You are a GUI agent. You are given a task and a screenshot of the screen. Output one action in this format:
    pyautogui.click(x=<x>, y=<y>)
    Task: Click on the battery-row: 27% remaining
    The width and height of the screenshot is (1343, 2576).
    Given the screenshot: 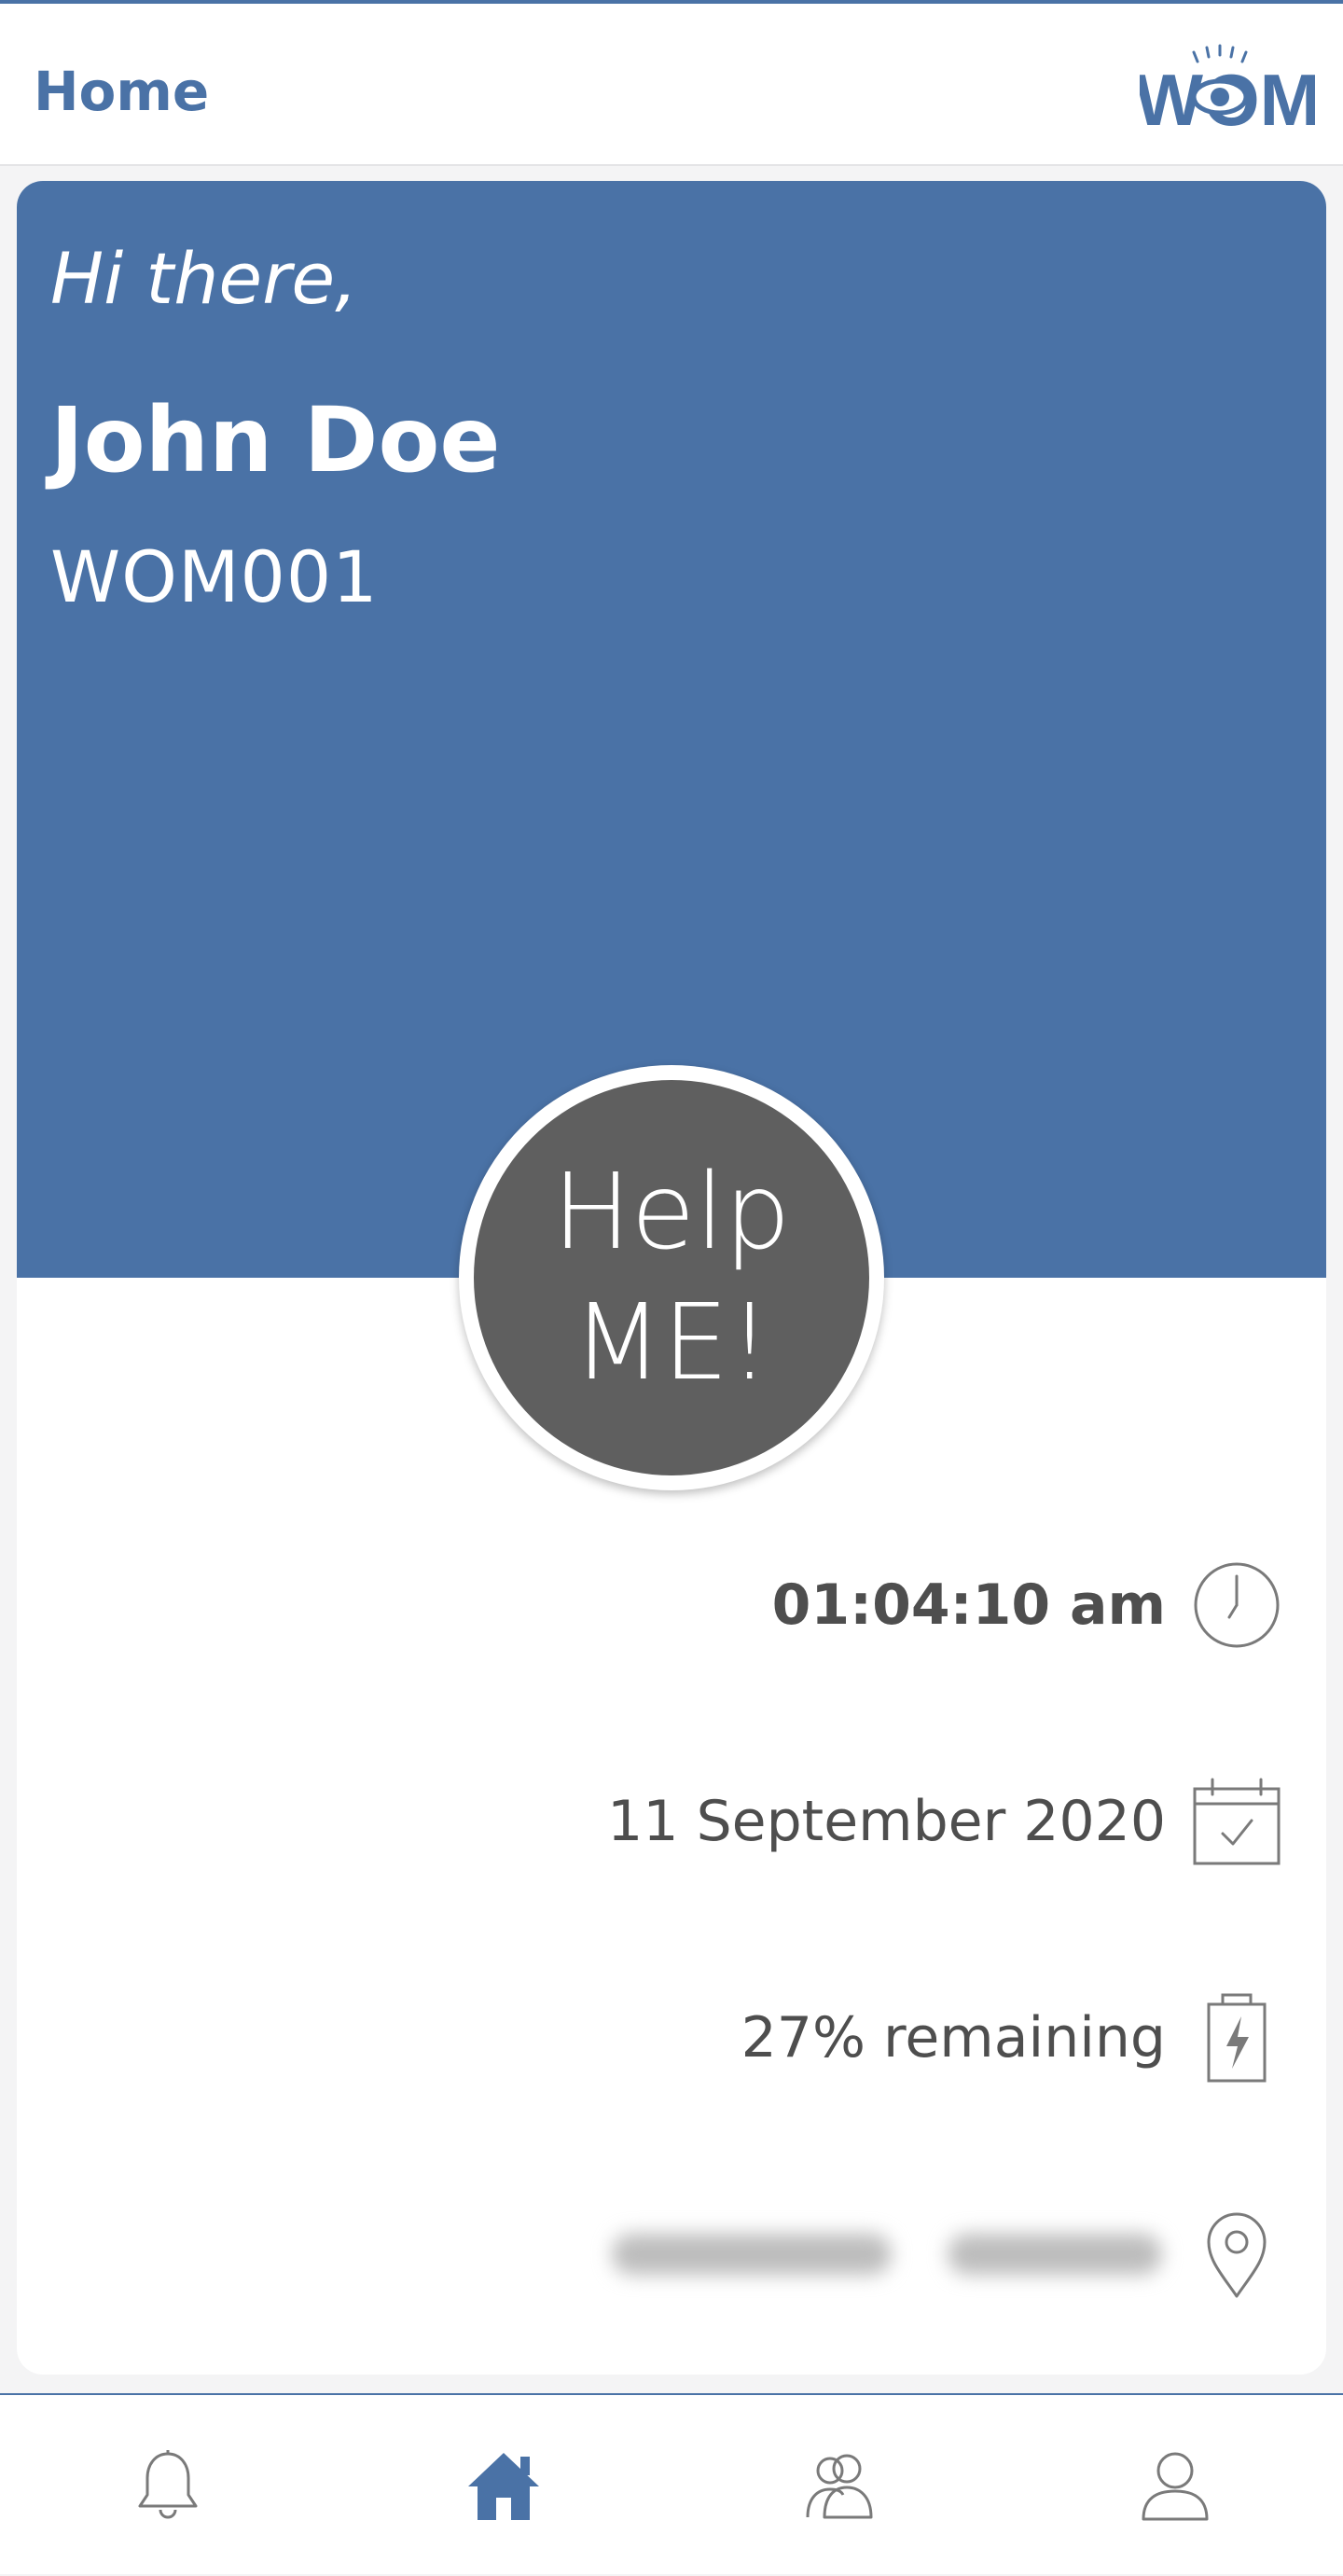 What is the action you would take?
    pyautogui.click(x=1012, y=2038)
    